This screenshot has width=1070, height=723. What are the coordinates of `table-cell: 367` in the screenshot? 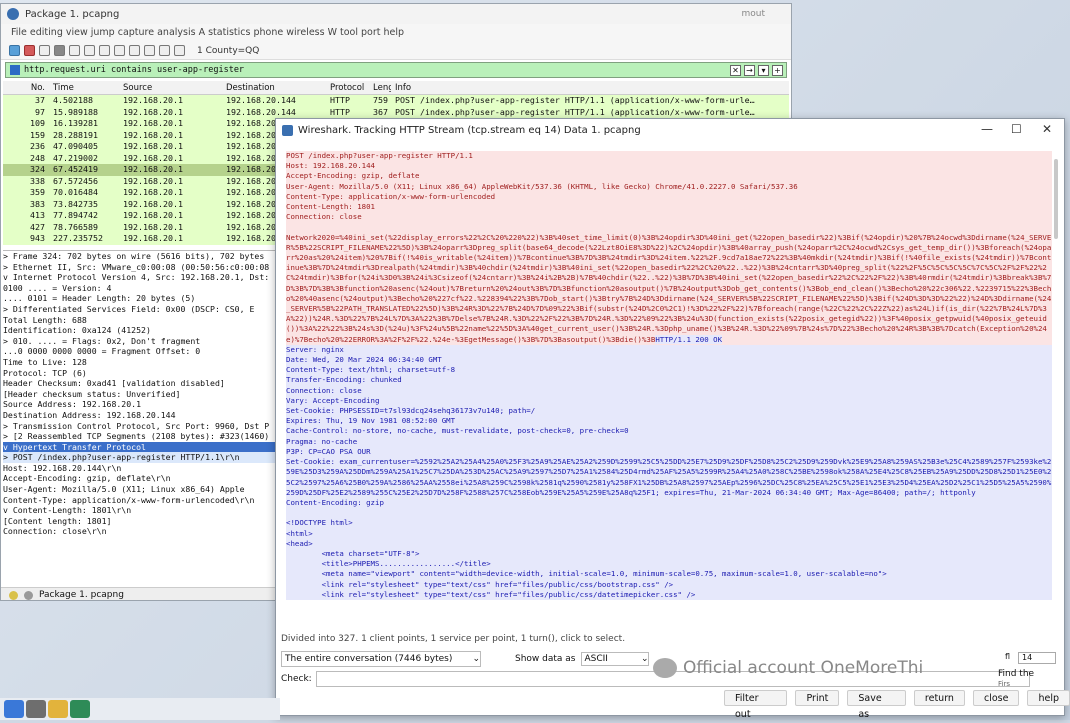 It's located at (380, 111).